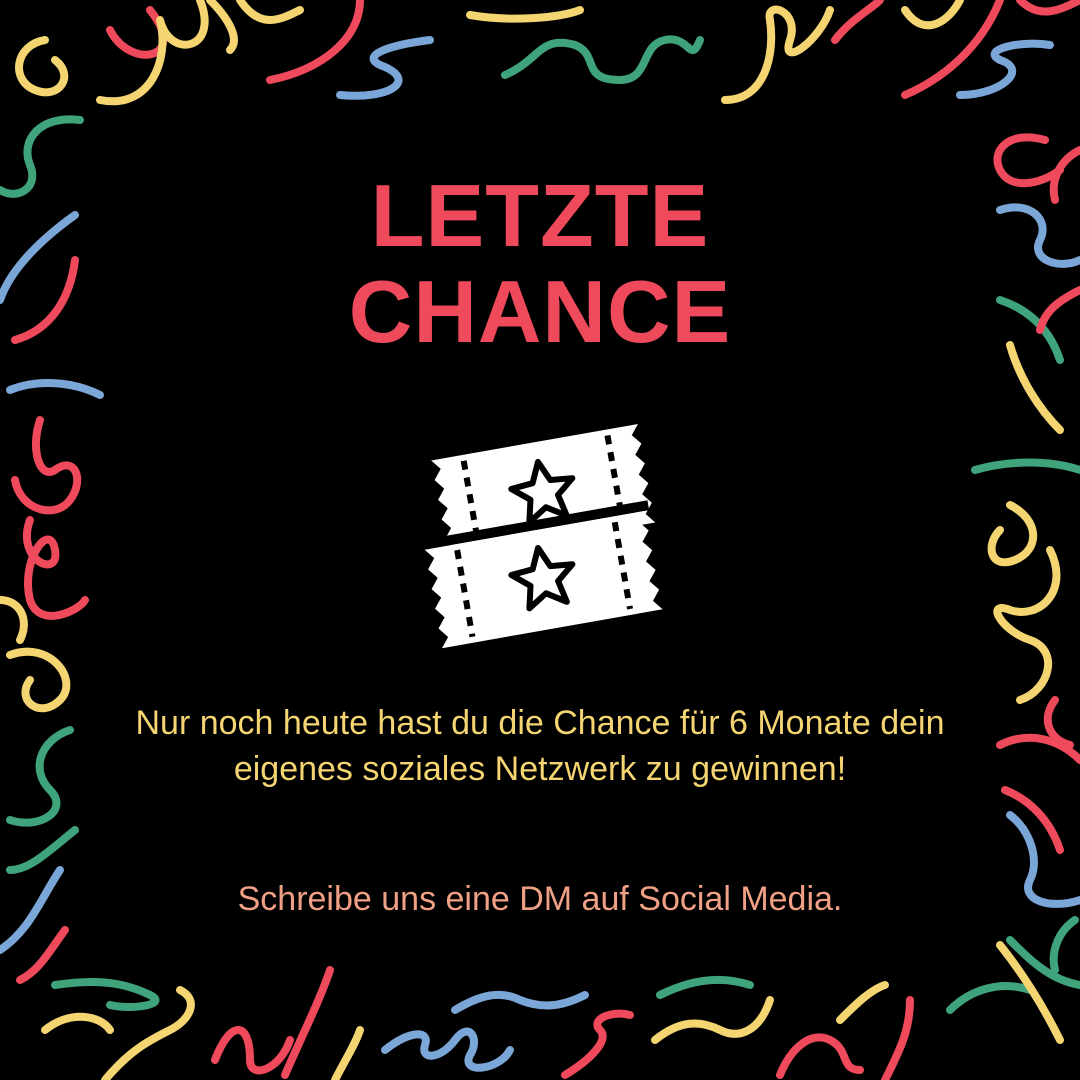 The height and width of the screenshot is (1080, 1080). Describe the element at coordinates (540, 536) in the screenshot. I see `tickets-icon` at that location.